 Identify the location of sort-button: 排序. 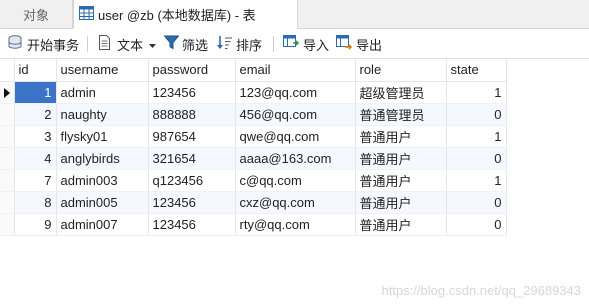
(239, 44).